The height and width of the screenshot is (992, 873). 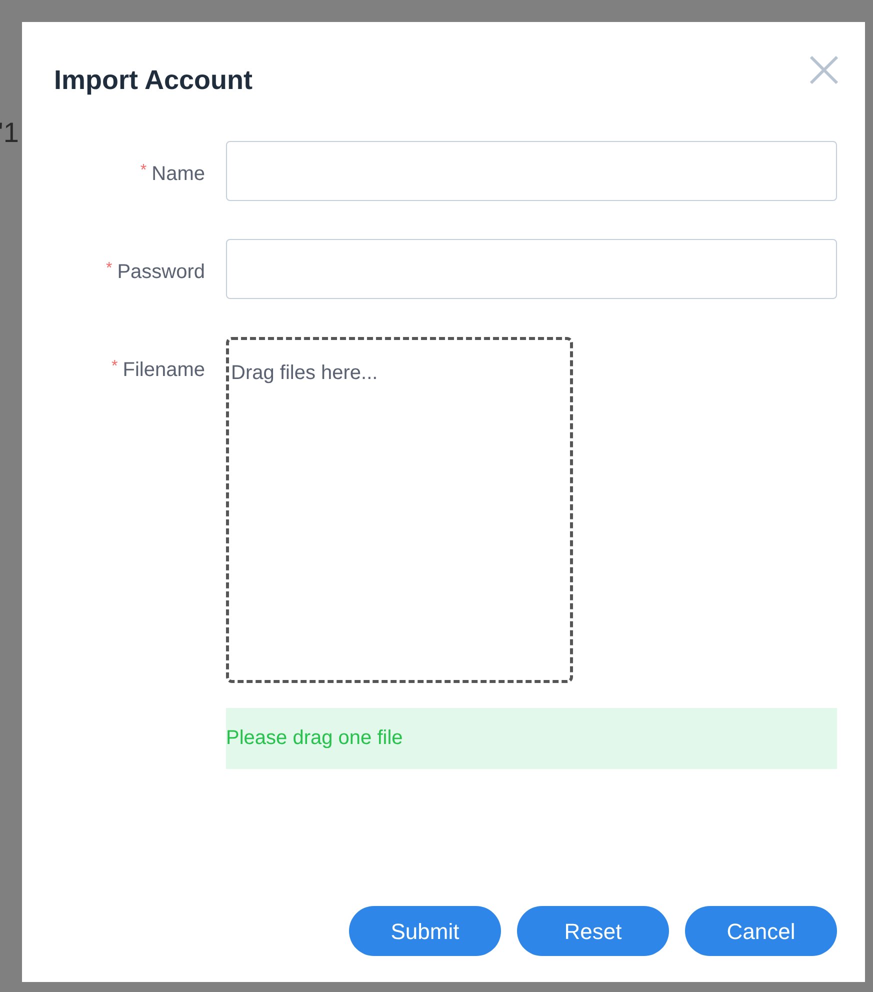 I want to click on dialog-button: Submit, so click(x=425, y=931).